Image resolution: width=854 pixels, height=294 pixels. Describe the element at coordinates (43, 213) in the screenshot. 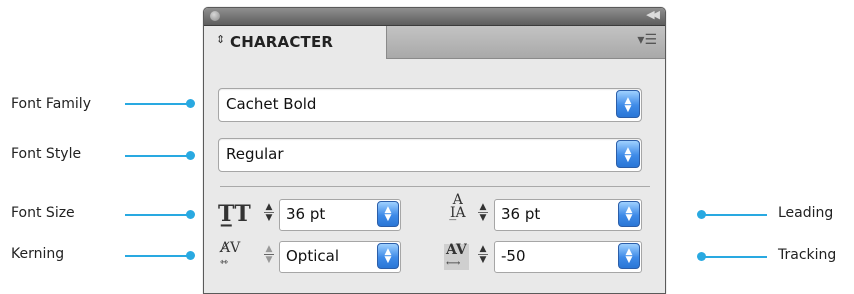

I see `callout-font-size: Font Size` at that location.